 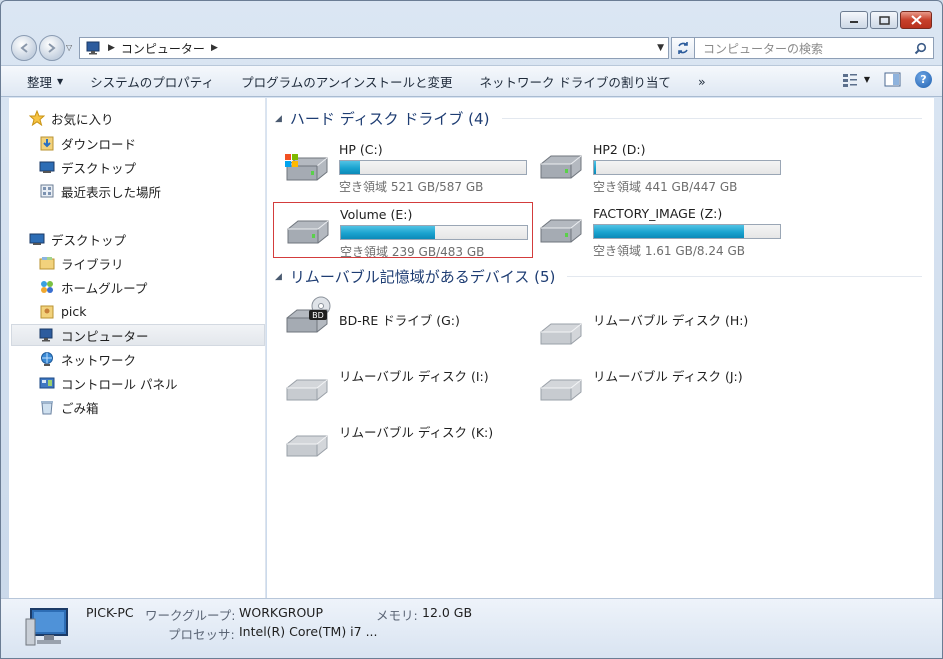 I want to click on removable-drive-item: BD BD-RE ドライブ (G:), so click(x=393, y=324).